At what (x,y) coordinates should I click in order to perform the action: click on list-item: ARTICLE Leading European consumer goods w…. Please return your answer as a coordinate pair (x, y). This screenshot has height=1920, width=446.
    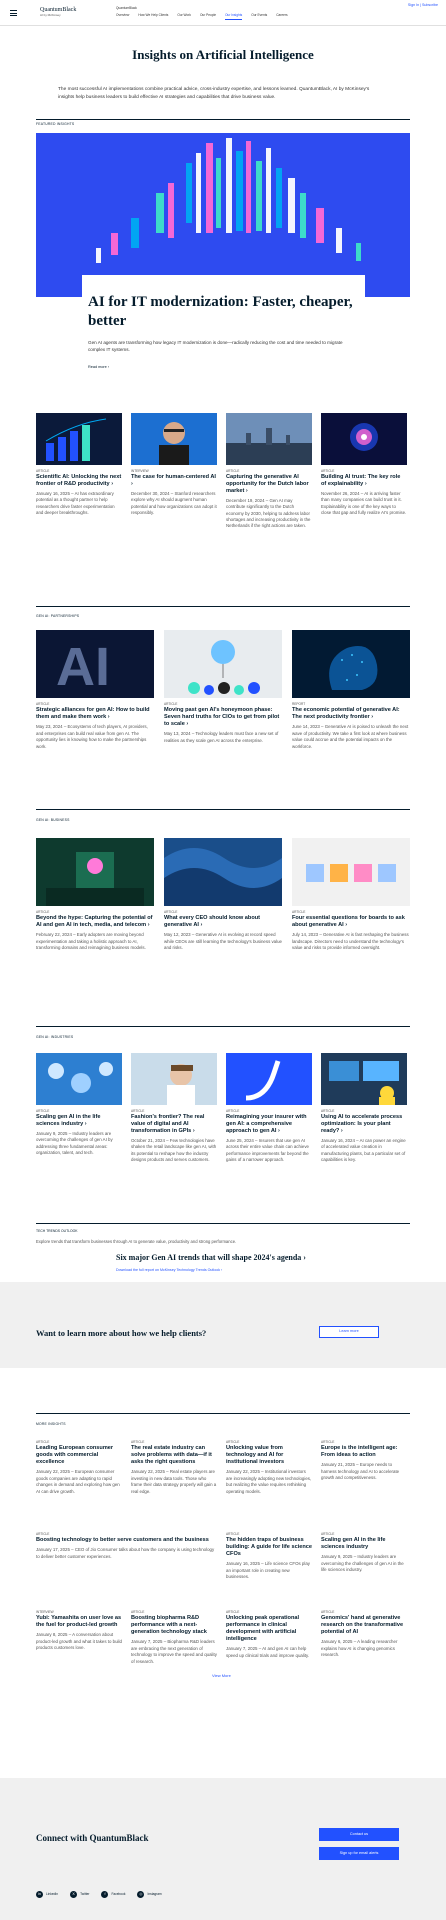
    Looking at the image, I should click on (79, 1467).